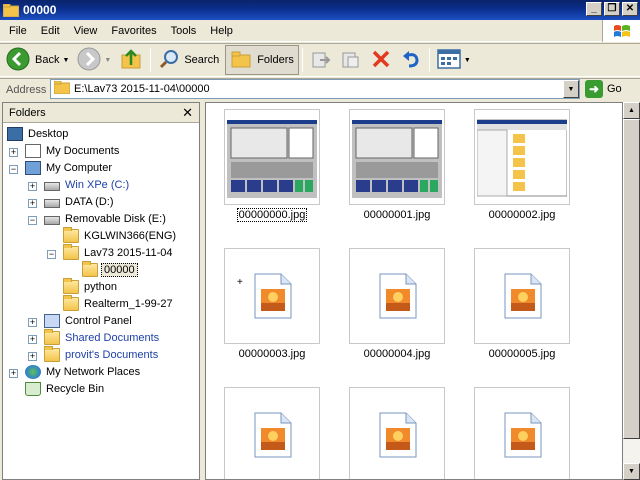 Image resolution: width=640 pixels, height=480 pixels. What do you see at coordinates (202, 60) in the screenshot?
I see `search-label: Search` at bounding box center [202, 60].